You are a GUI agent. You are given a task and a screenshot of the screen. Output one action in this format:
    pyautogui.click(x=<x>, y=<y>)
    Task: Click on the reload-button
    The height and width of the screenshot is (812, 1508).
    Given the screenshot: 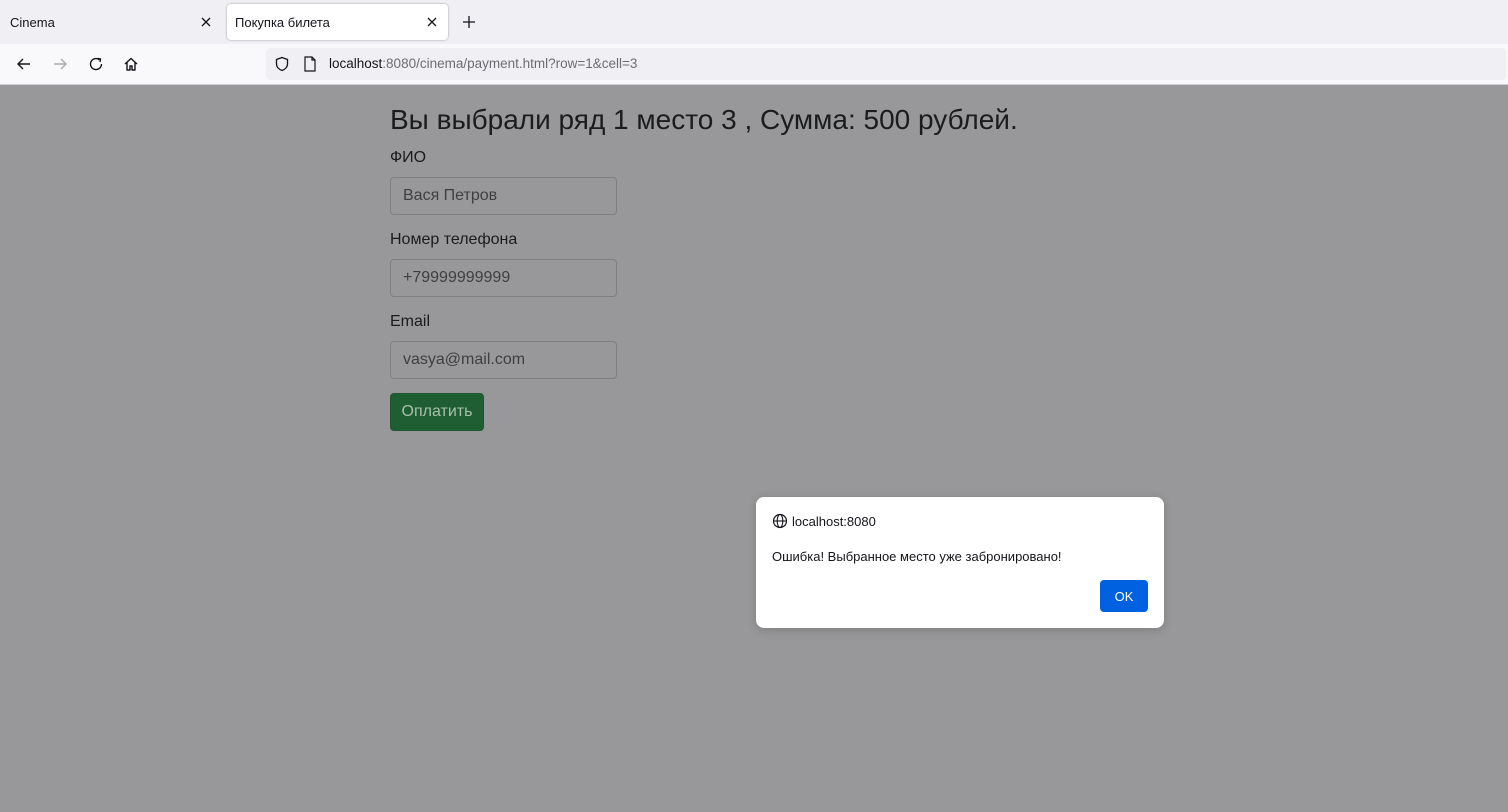 What is the action you would take?
    pyautogui.click(x=96, y=64)
    